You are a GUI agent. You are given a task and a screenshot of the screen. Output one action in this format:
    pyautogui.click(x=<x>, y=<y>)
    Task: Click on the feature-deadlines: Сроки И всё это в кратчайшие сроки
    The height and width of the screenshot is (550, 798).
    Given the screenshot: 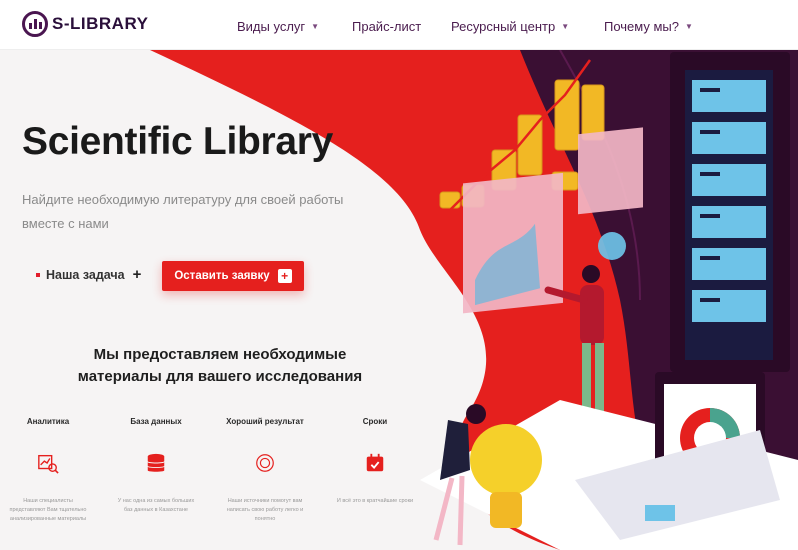 What is the action you would take?
    pyautogui.click(x=375, y=461)
    